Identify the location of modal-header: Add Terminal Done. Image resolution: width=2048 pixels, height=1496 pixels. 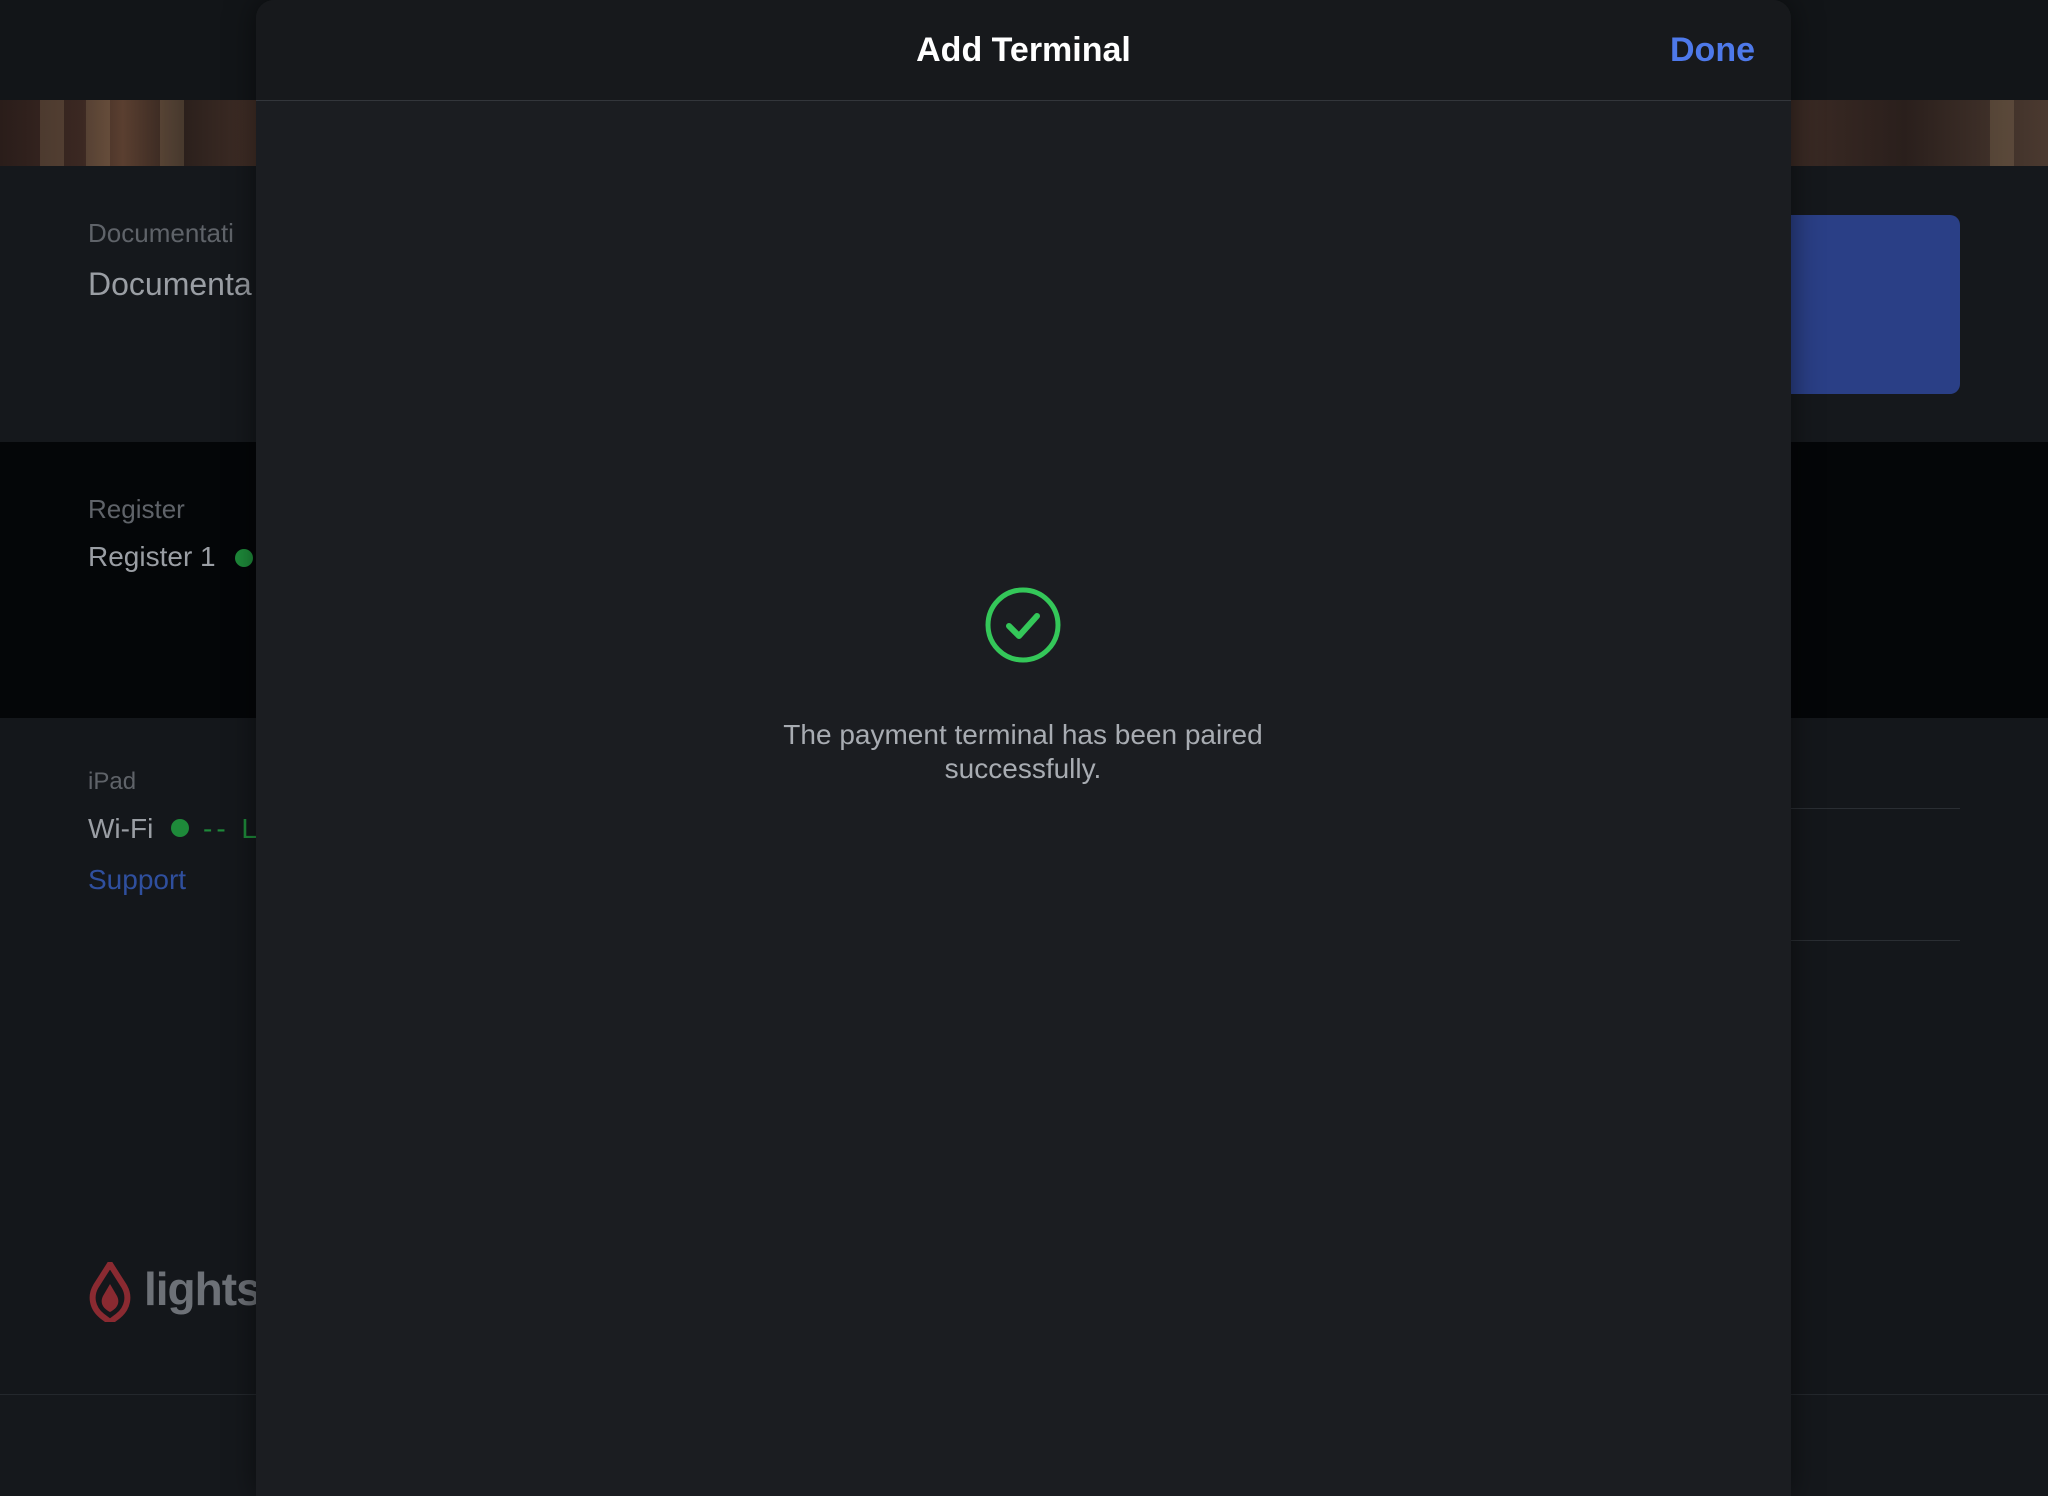
(1023, 50).